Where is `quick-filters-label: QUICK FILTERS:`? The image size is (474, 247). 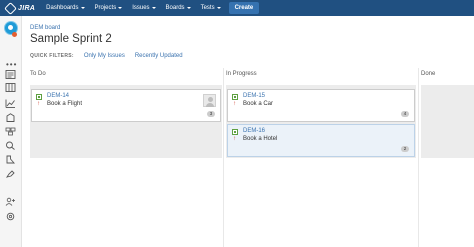
quick-filters-label: QUICK FILTERS: is located at coordinates (52, 56).